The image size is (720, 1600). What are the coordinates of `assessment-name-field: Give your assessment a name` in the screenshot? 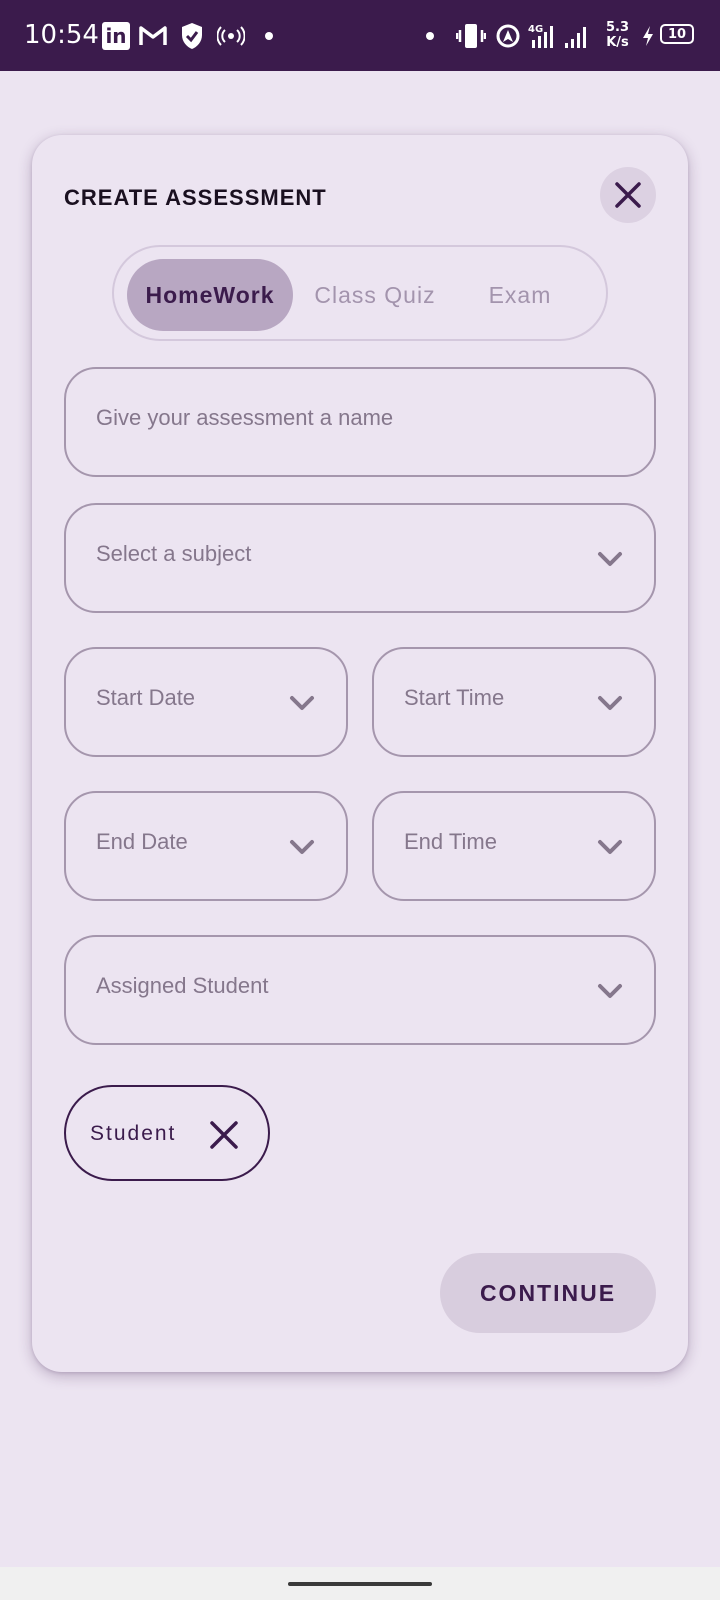 It's located at (360, 422).